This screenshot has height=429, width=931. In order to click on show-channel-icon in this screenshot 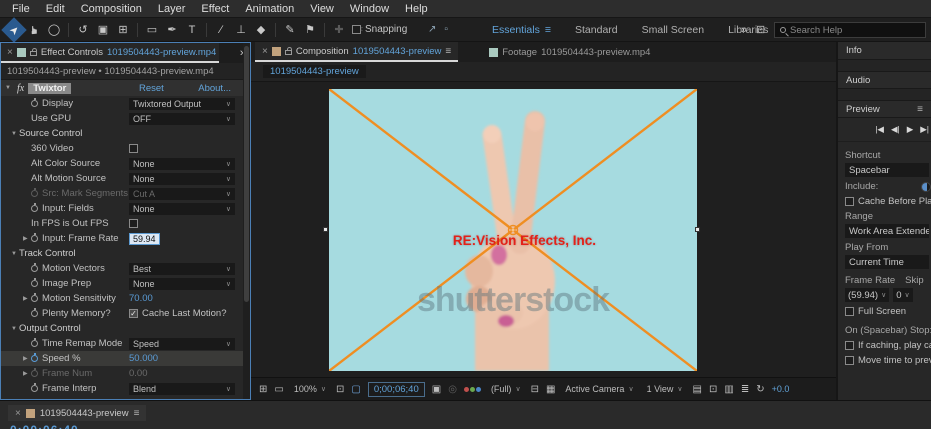, I will do `click(472, 389)`.